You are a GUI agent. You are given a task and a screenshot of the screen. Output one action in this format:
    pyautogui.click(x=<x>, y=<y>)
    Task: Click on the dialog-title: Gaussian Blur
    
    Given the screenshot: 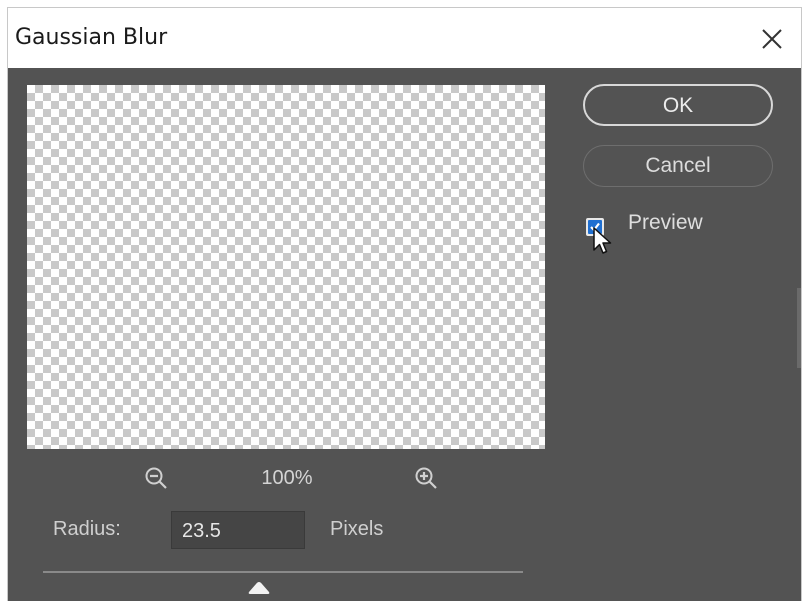 What is the action you would take?
    pyautogui.click(x=91, y=37)
    